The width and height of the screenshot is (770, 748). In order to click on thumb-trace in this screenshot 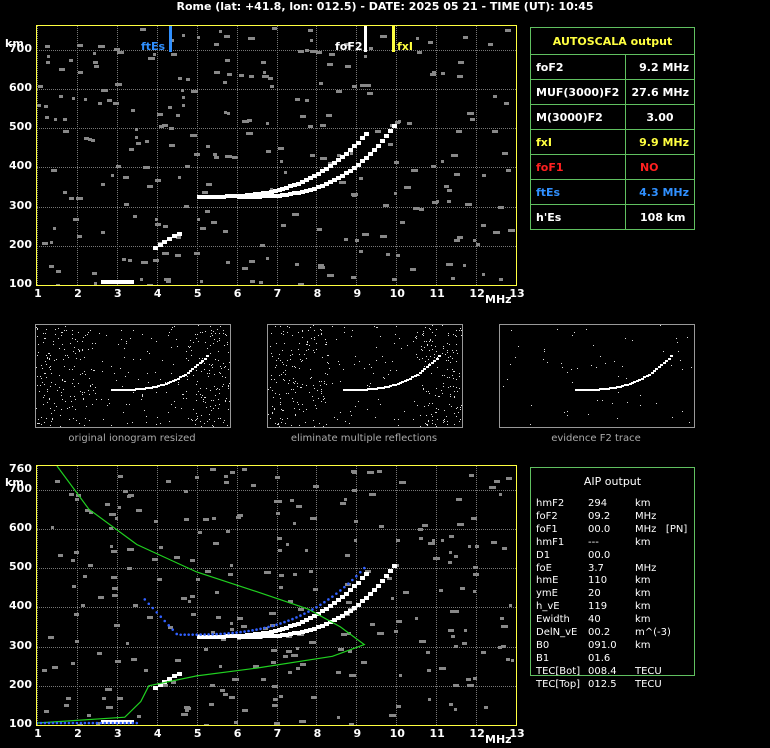, I will do `click(207, 356)`.